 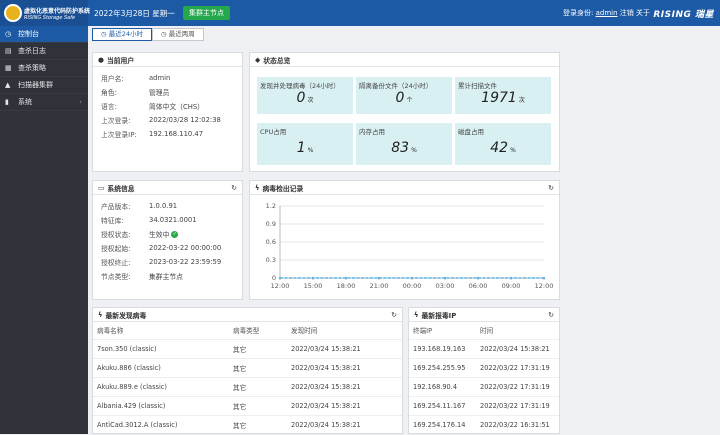 I want to click on user-link: admin, so click(x=607, y=13).